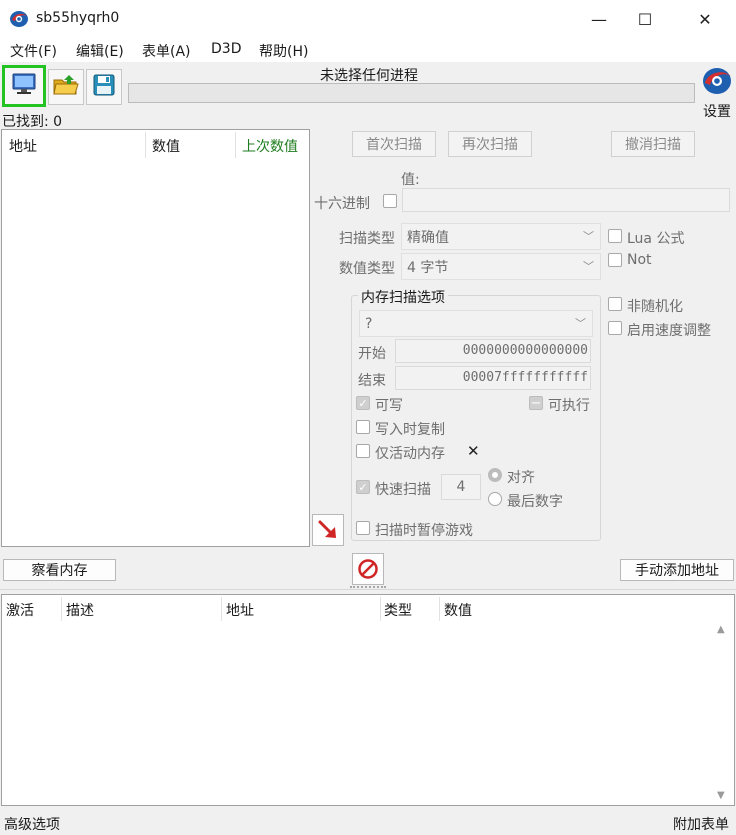  I want to click on scroll-down-icon: ▼, so click(721, 795).